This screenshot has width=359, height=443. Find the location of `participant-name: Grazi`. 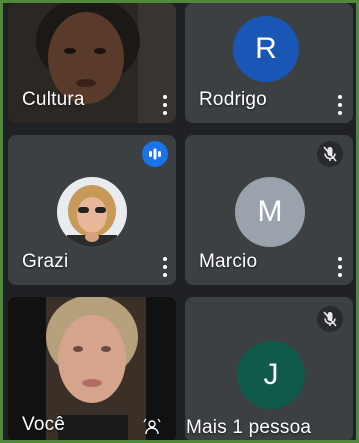

participant-name: Grazi is located at coordinates (45, 261).